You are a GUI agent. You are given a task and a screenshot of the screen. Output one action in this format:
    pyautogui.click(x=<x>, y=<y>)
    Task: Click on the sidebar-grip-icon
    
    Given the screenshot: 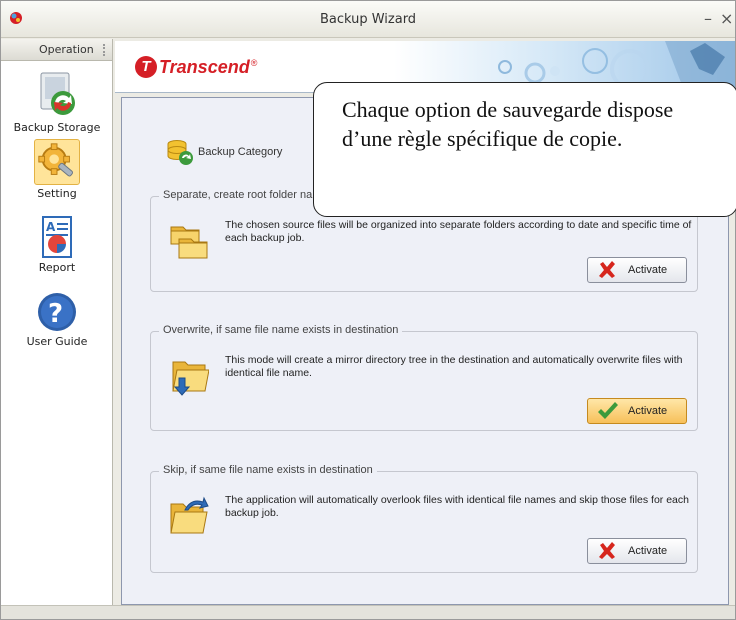 What is the action you would take?
    pyautogui.click(x=104, y=50)
    